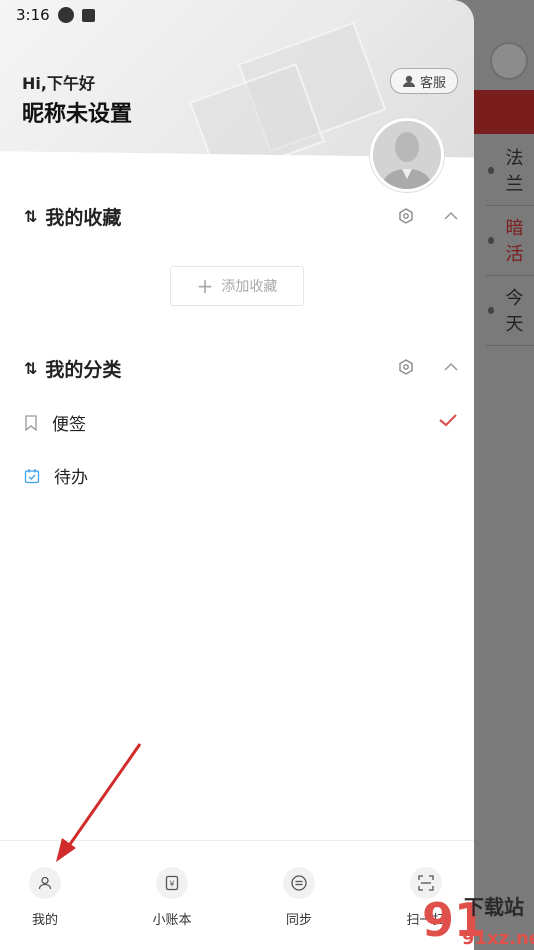 This screenshot has height=950, width=534. Describe the element at coordinates (77, 112) in the screenshot. I see `nickname-text: 昵称未设置` at that location.